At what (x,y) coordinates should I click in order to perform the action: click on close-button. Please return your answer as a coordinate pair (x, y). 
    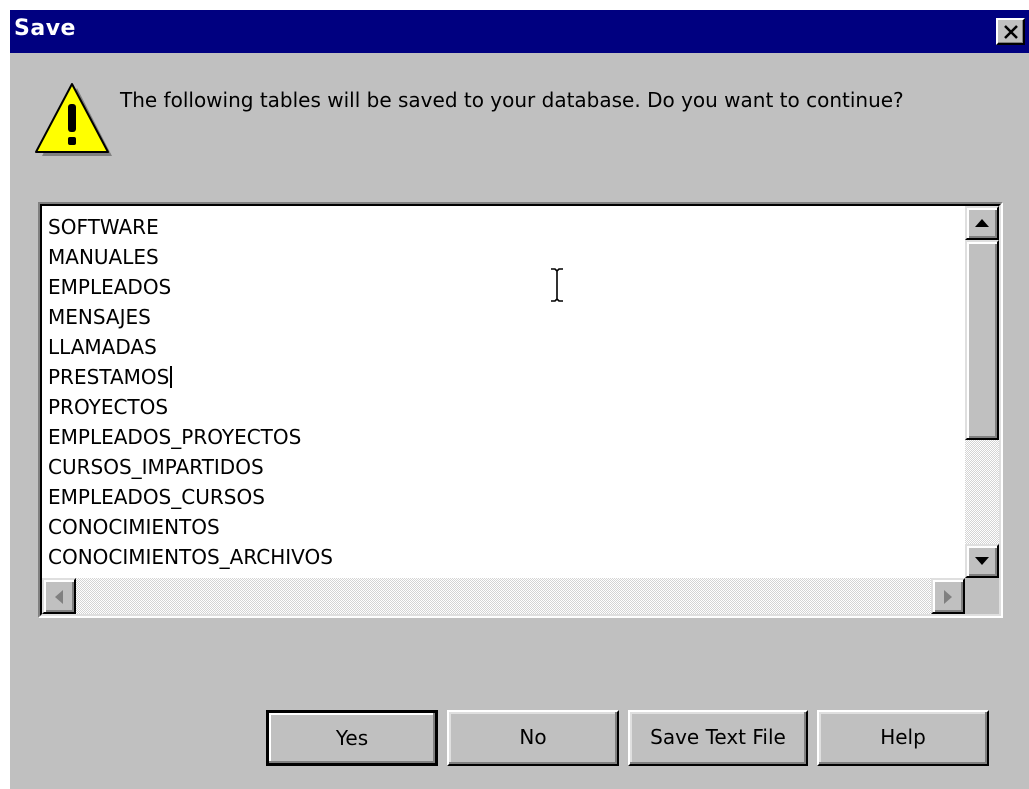
    Looking at the image, I should click on (1010, 31).